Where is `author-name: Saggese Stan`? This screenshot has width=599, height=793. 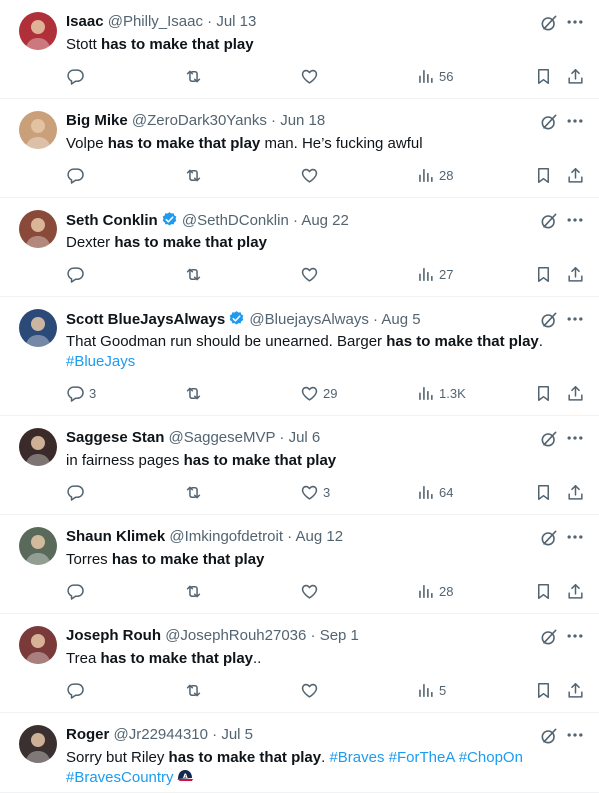
author-name: Saggese Stan is located at coordinates (115, 437).